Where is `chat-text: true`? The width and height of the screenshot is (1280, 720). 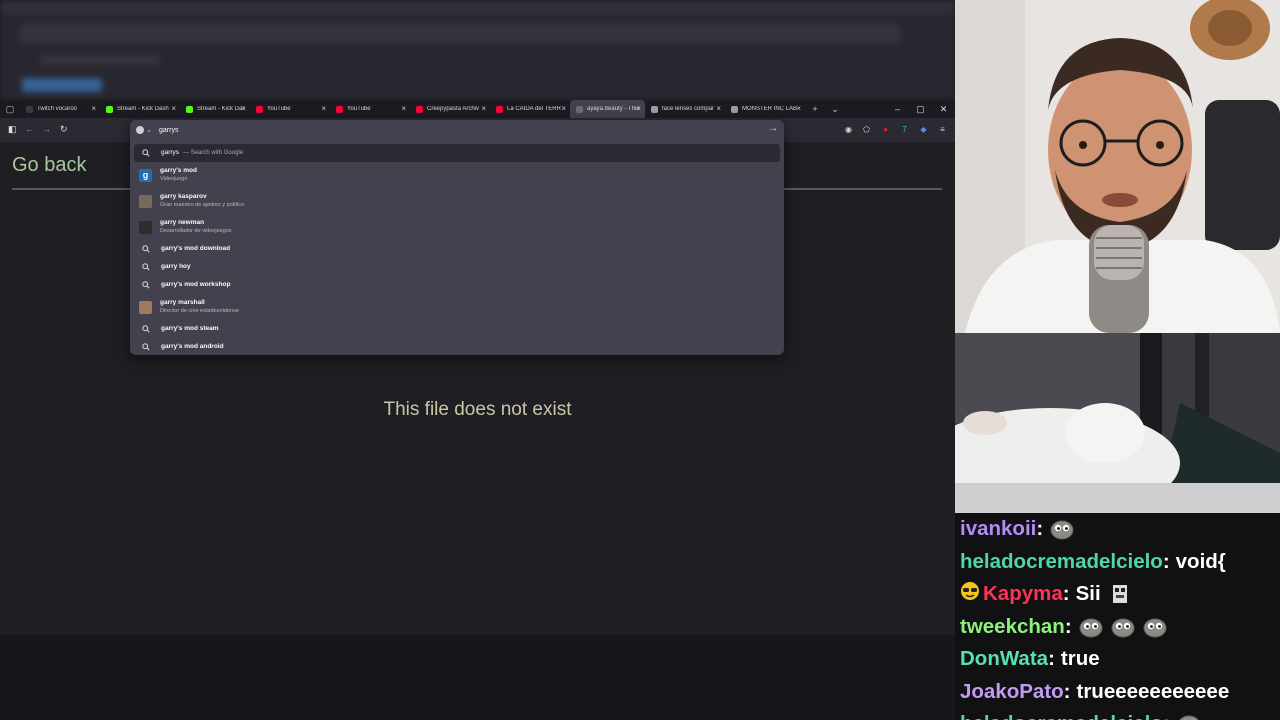 chat-text: true is located at coordinates (1080, 659).